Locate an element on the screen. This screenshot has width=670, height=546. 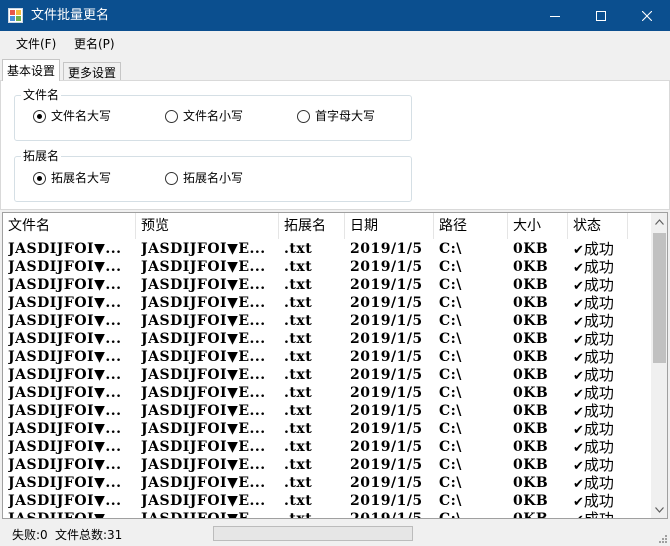
menu-file: 文件(F) is located at coordinates (36, 44).